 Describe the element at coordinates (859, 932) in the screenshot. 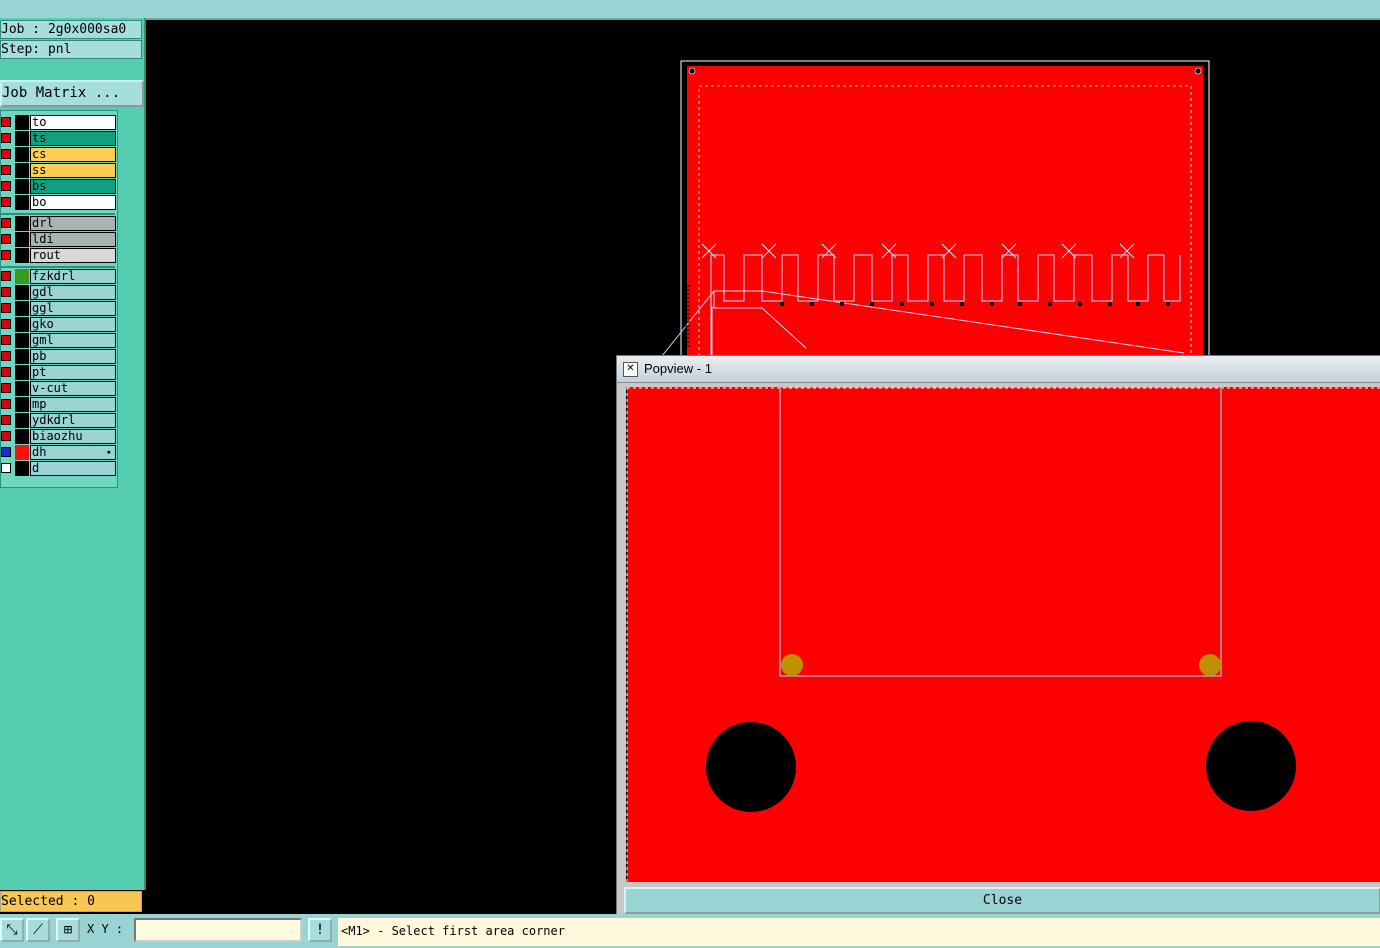

I see `status-message: <M1> - Select first area corner` at that location.